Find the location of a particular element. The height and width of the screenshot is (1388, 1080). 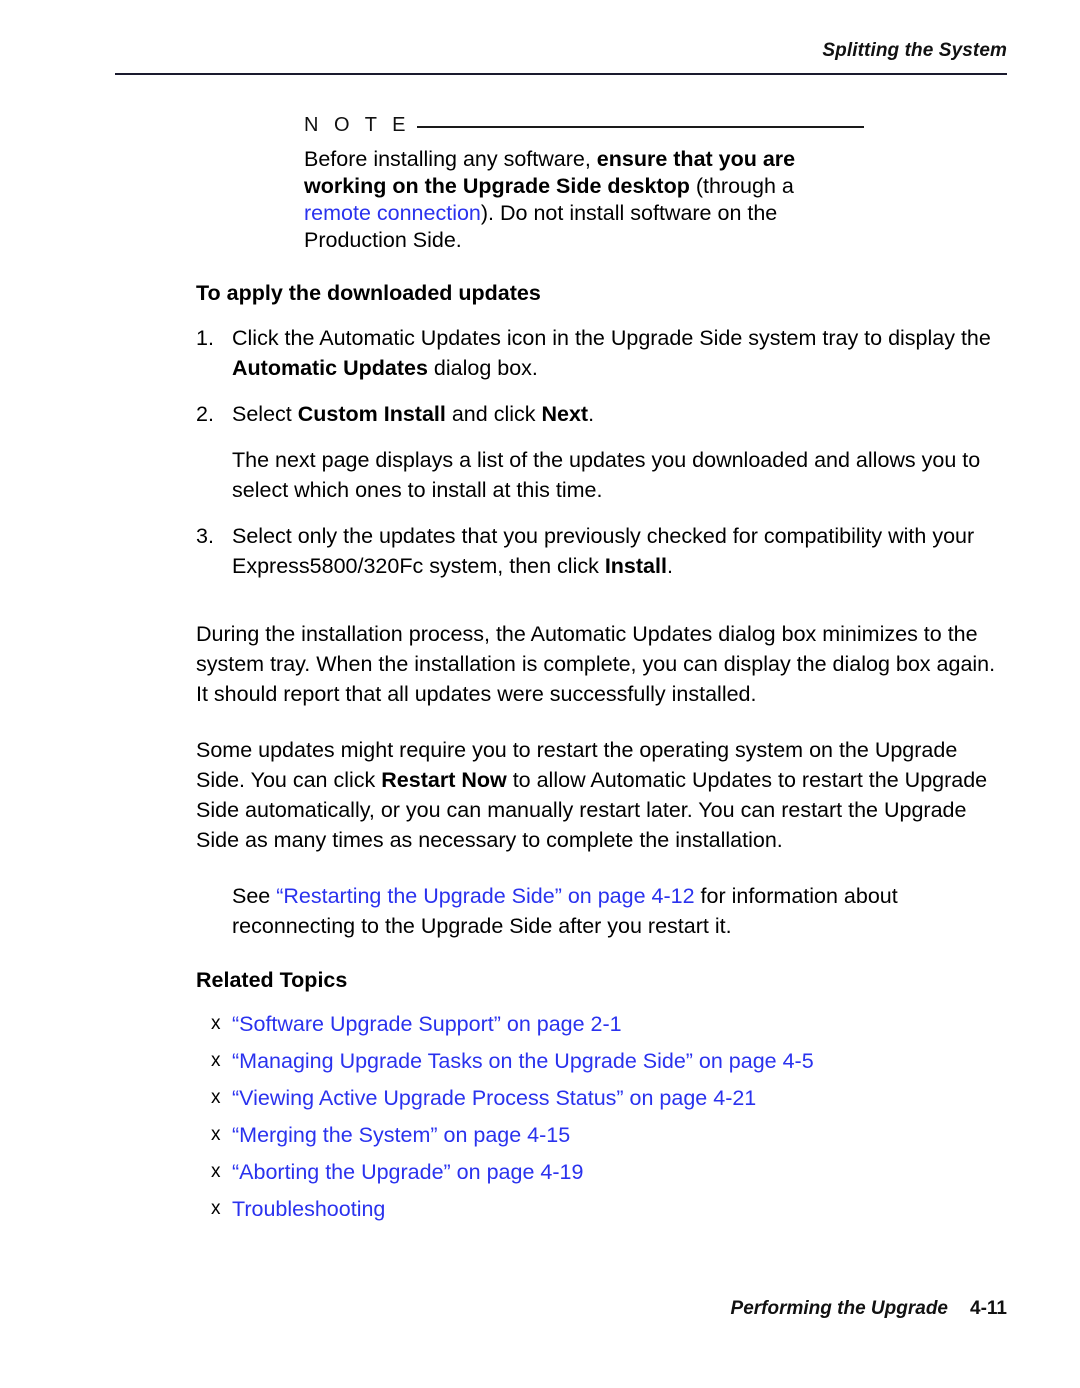

related-topic-item: x Troubleshooting is located at coordinates (596, 1209).